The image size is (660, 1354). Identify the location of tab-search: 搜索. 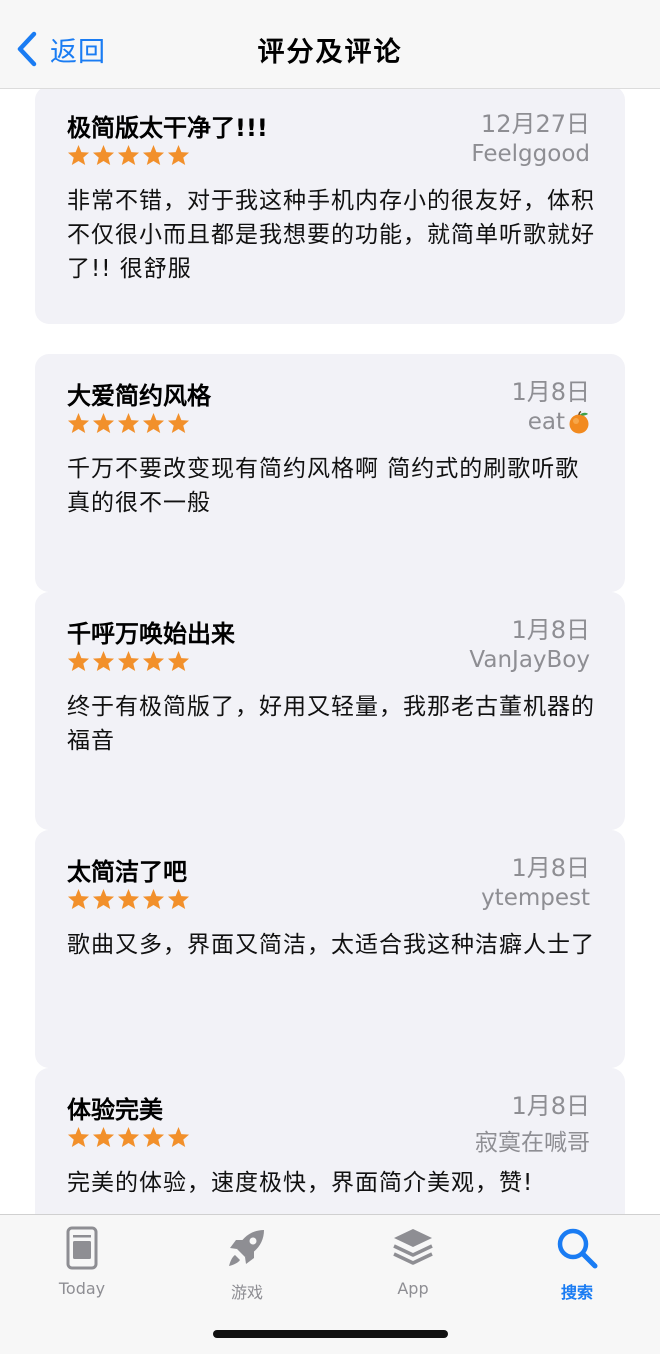
(577, 1265).